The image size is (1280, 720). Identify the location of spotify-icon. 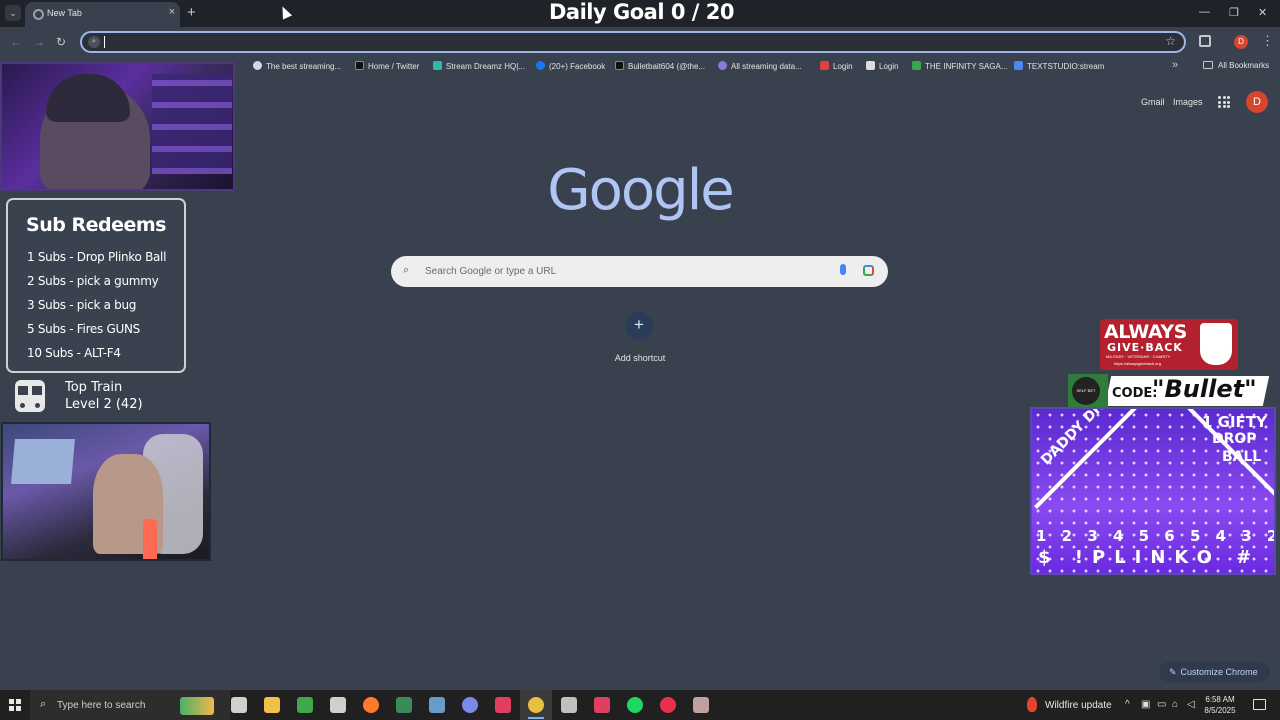
(635, 705).